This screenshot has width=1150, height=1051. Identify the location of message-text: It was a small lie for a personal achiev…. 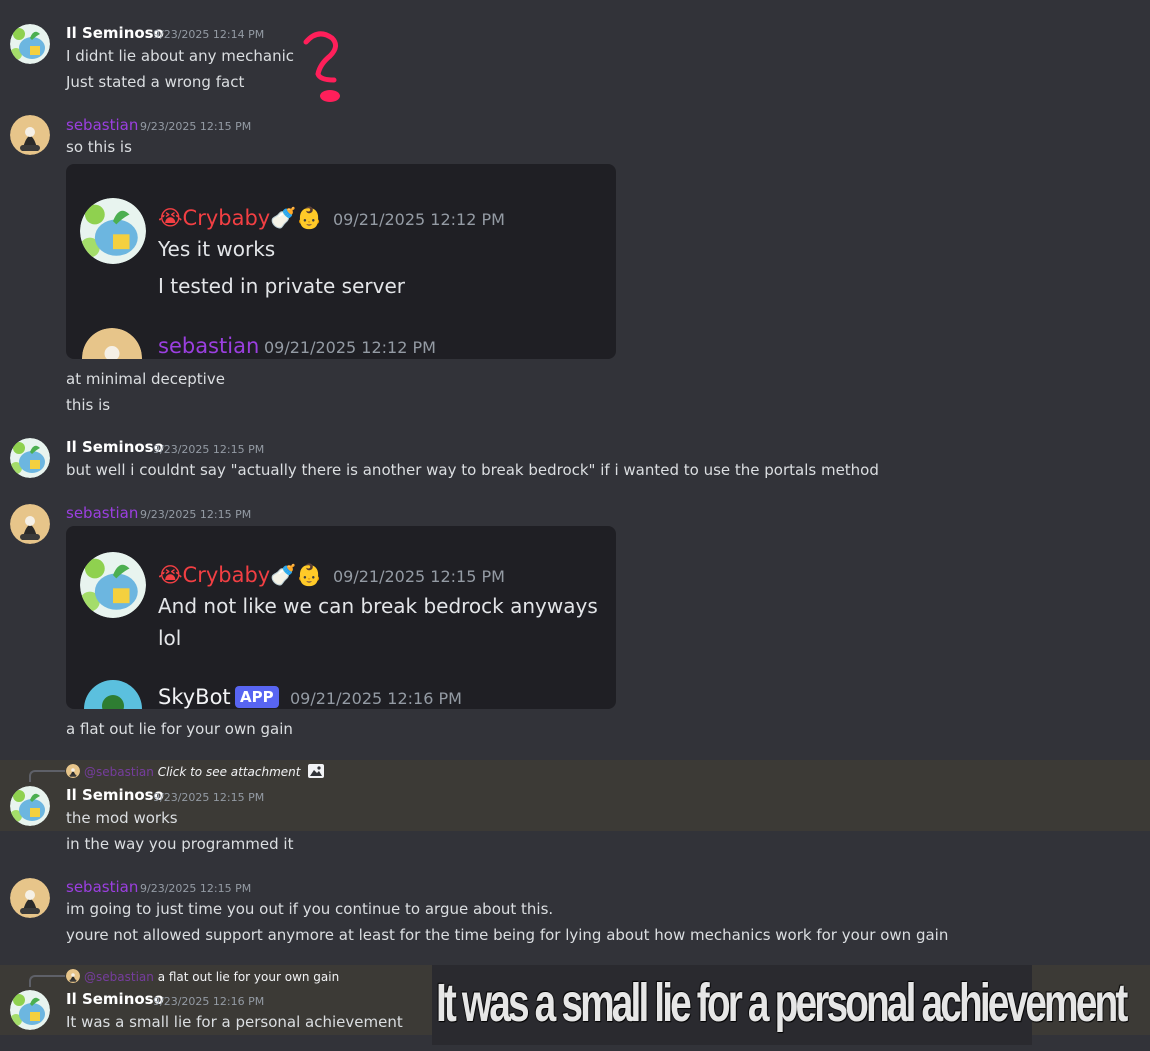
(234, 1022).